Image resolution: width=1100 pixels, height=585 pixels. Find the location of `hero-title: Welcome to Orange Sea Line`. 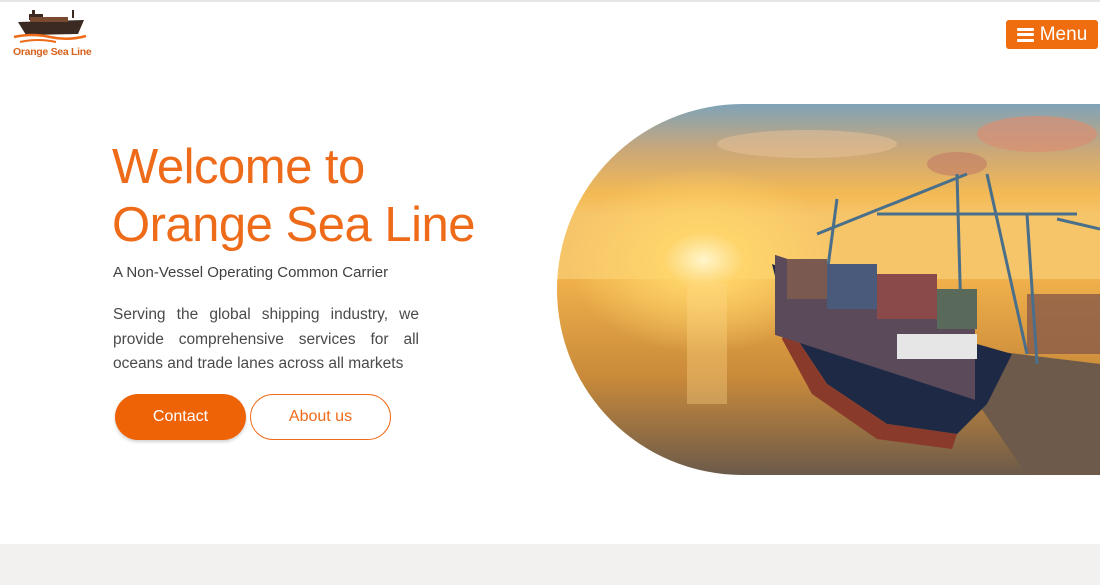

hero-title: Welcome to Orange Sea Line is located at coordinates (332, 196).